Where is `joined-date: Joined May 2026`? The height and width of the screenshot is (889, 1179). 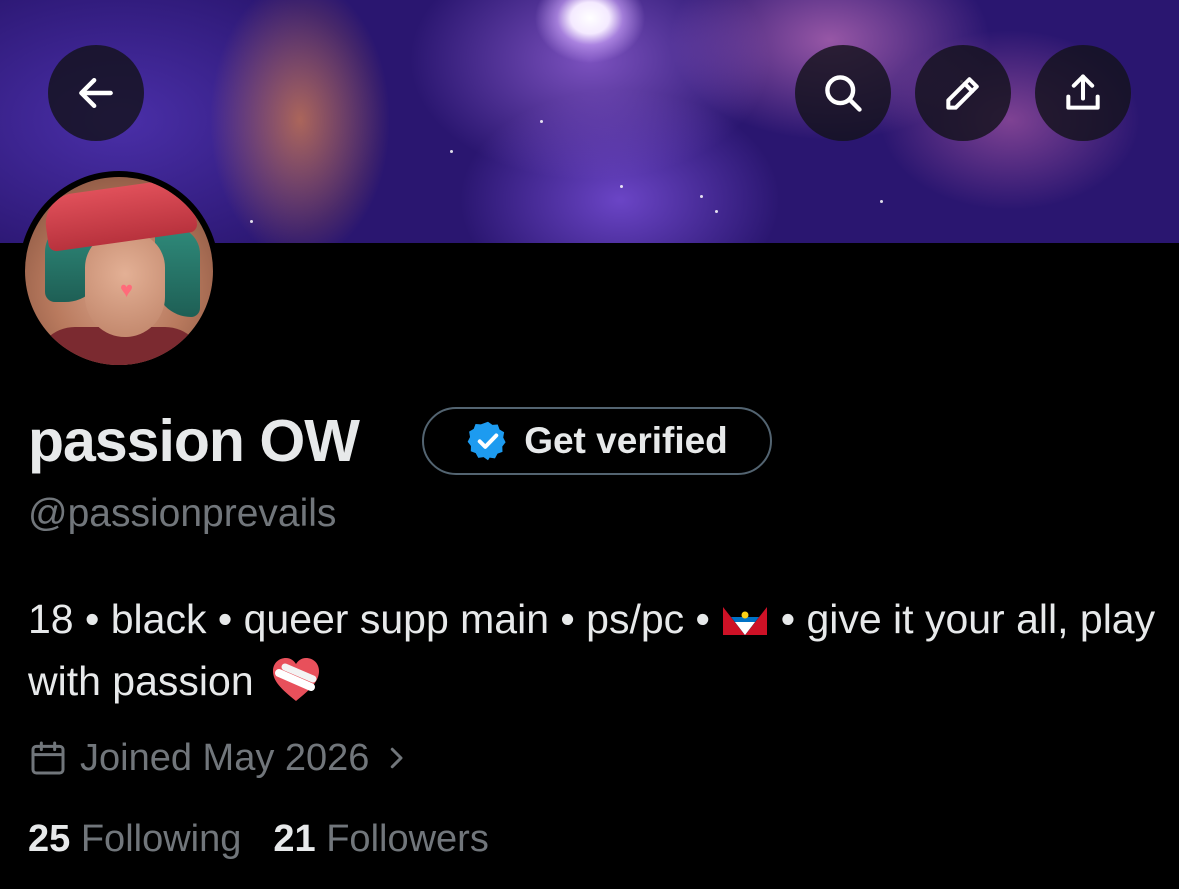
joined-date: Joined May 2026 is located at coordinates (219, 758).